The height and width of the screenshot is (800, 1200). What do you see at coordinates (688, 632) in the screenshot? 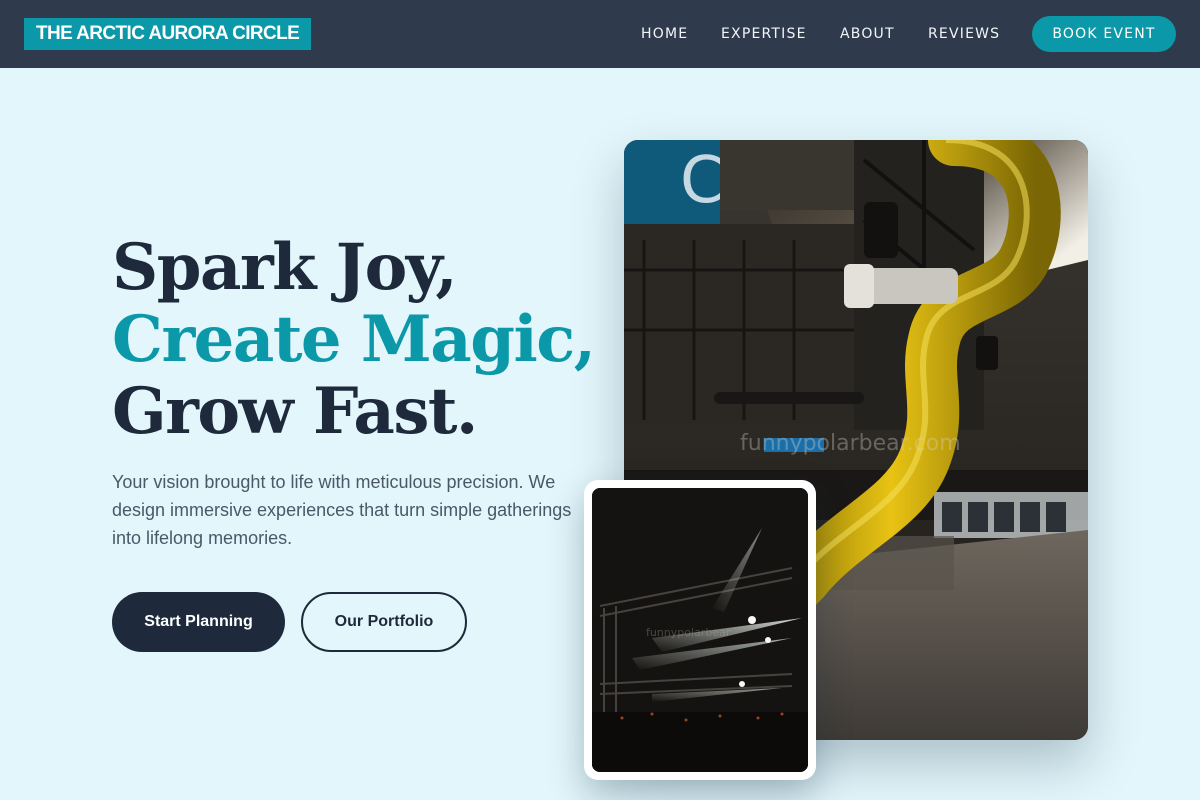
I see `inset-image-watermark: funnypolarbear` at bounding box center [688, 632].